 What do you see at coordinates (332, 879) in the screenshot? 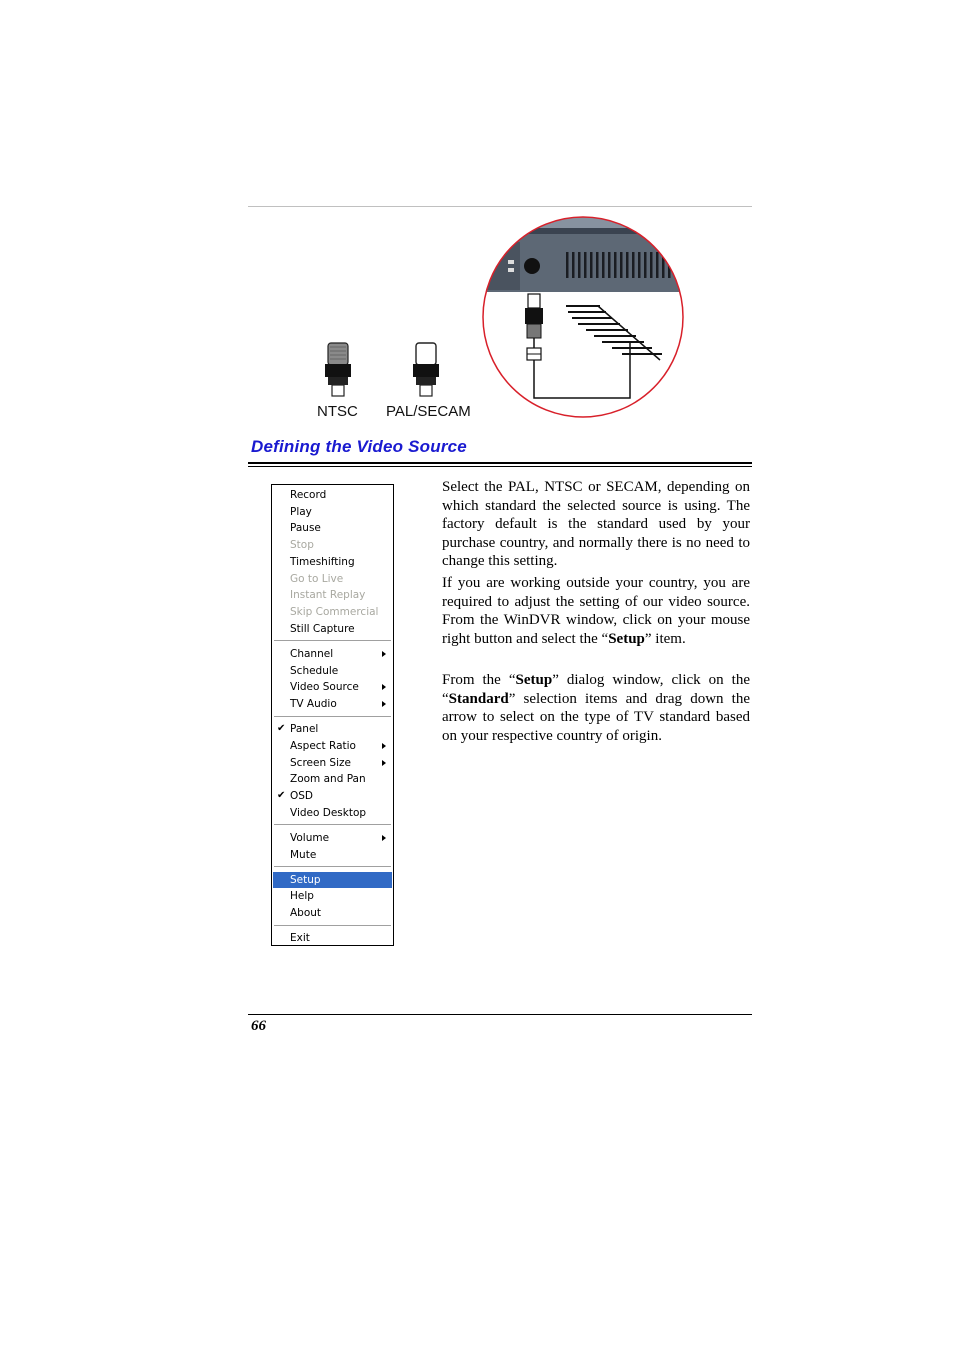
I see `menu-item-setup: Setup` at bounding box center [332, 879].